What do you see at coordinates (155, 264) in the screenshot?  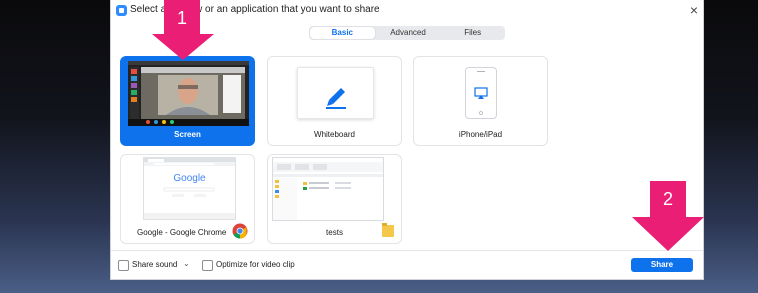 I see `share-sound-label: Share sound` at bounding box center [155, 264].